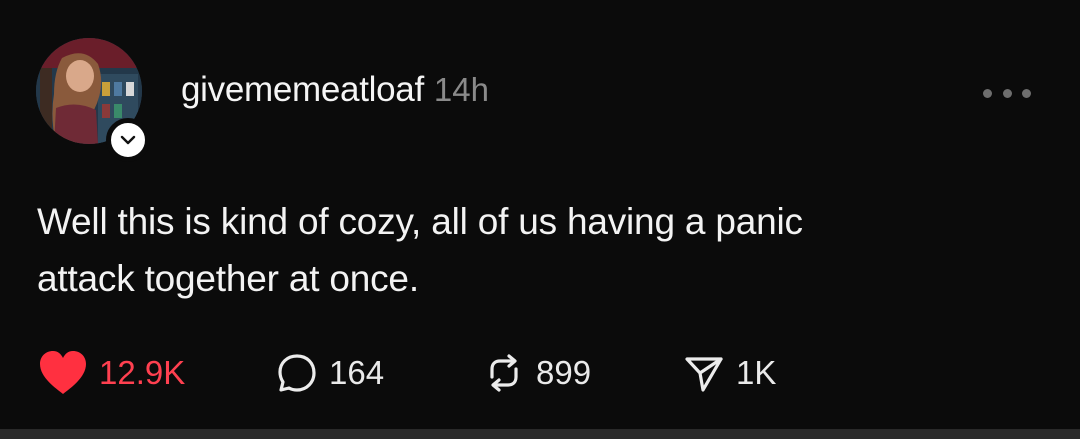 This screenshot has height=439, width=1080. I want to click on repost-button: 899, so click(536, 373).